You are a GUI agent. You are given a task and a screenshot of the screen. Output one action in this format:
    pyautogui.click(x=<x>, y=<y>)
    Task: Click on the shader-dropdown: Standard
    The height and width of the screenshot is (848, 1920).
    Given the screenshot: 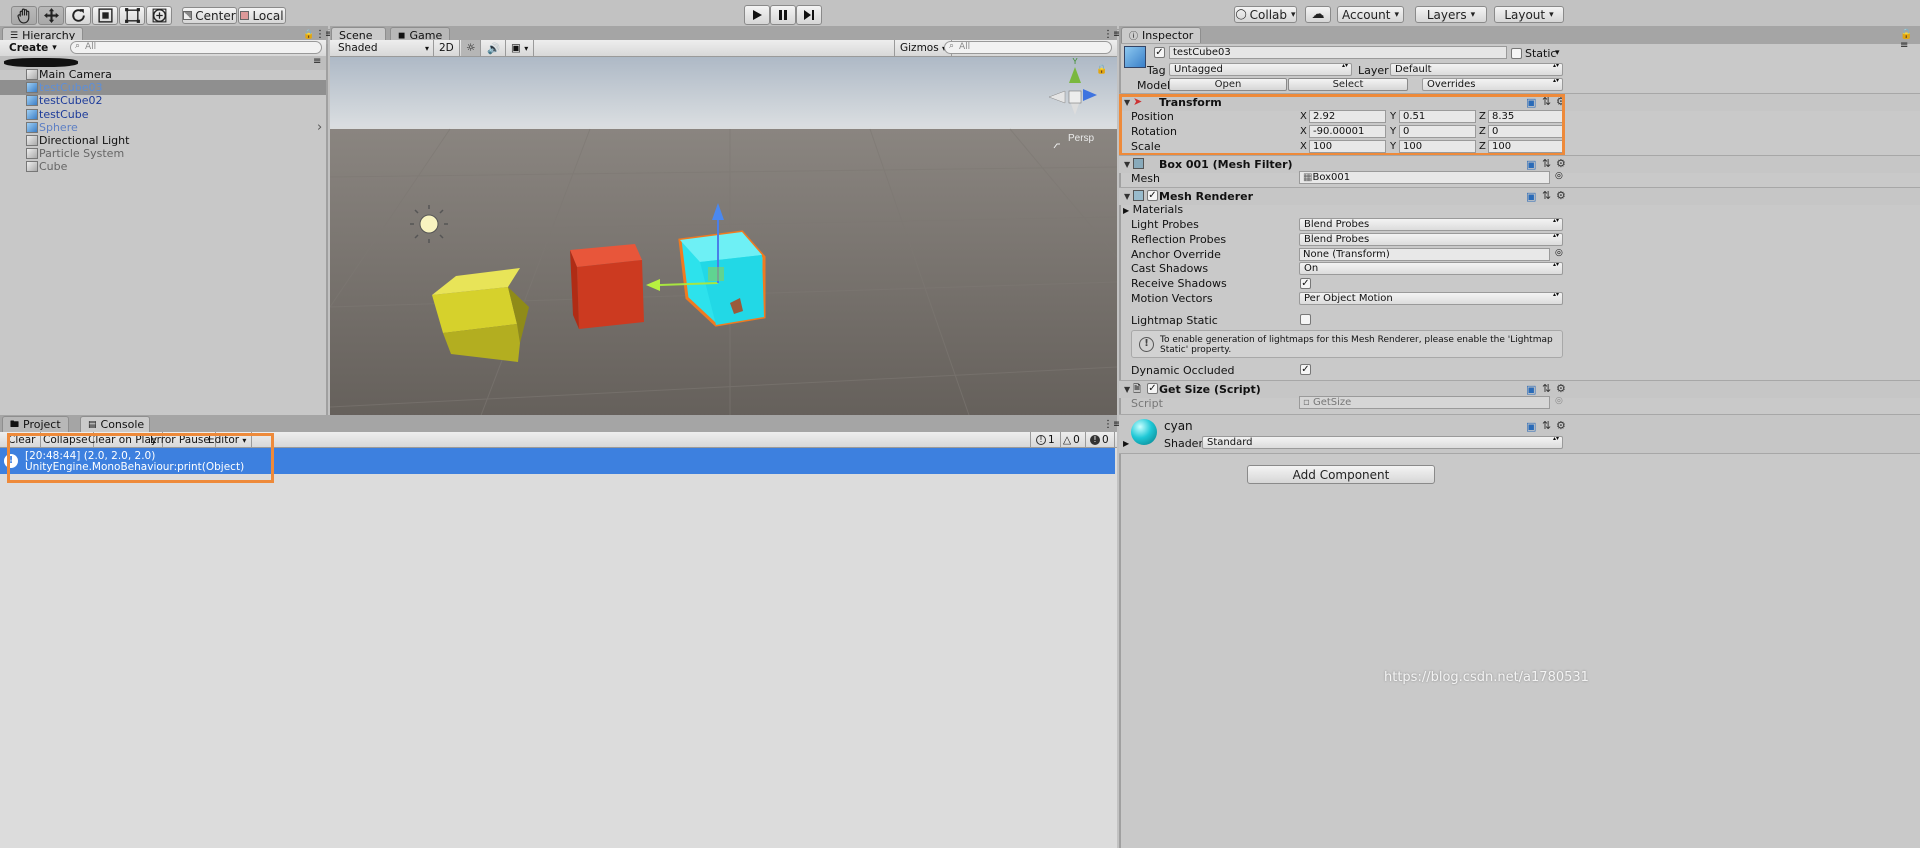 What is the action you would take?
    pyautogui.click(x=1382, y=442)
    